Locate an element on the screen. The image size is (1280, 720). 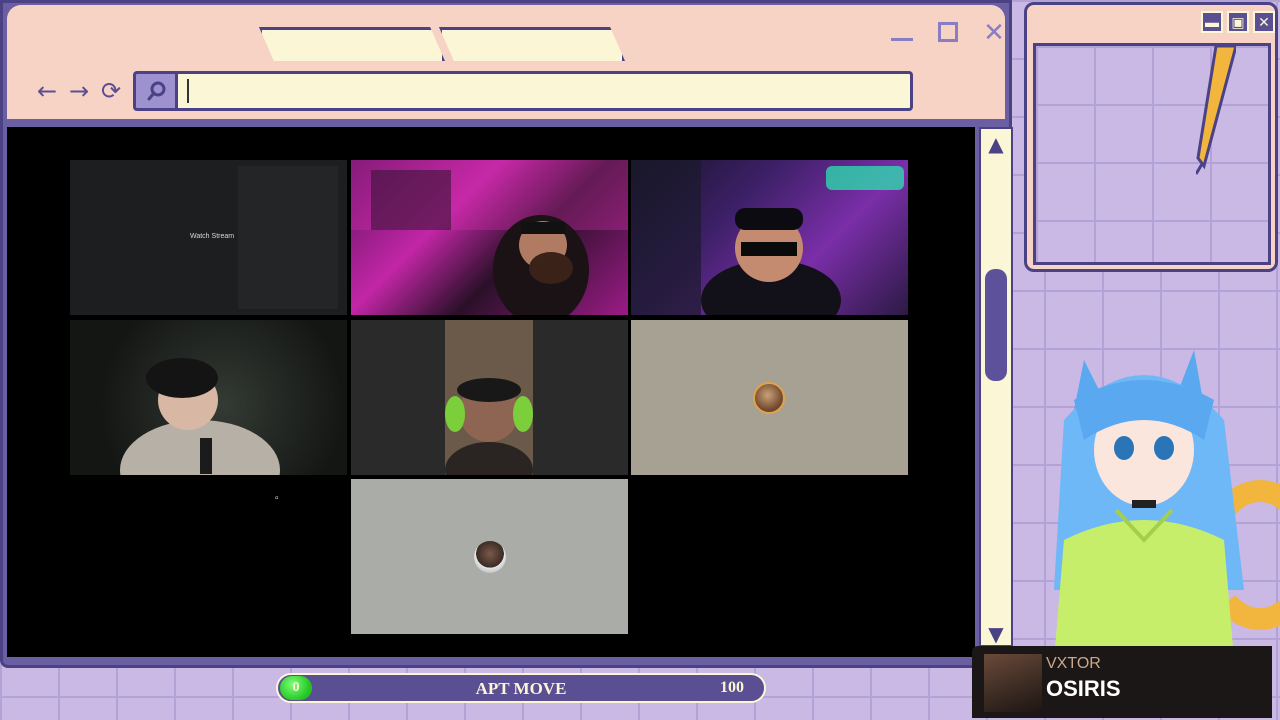
side-window: ▬ ▣ ✕ is located at coordinates (1151, 137).